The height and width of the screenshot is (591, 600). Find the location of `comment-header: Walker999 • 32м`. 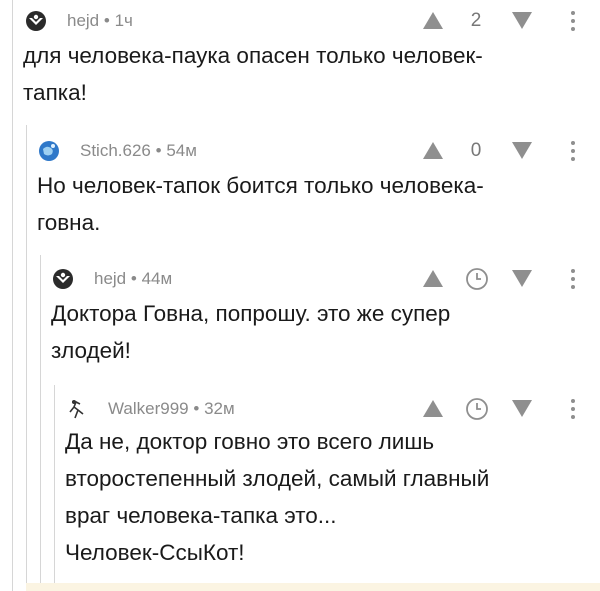

comment-header: Walker999 • 32м is located at coordinates (150, 409).